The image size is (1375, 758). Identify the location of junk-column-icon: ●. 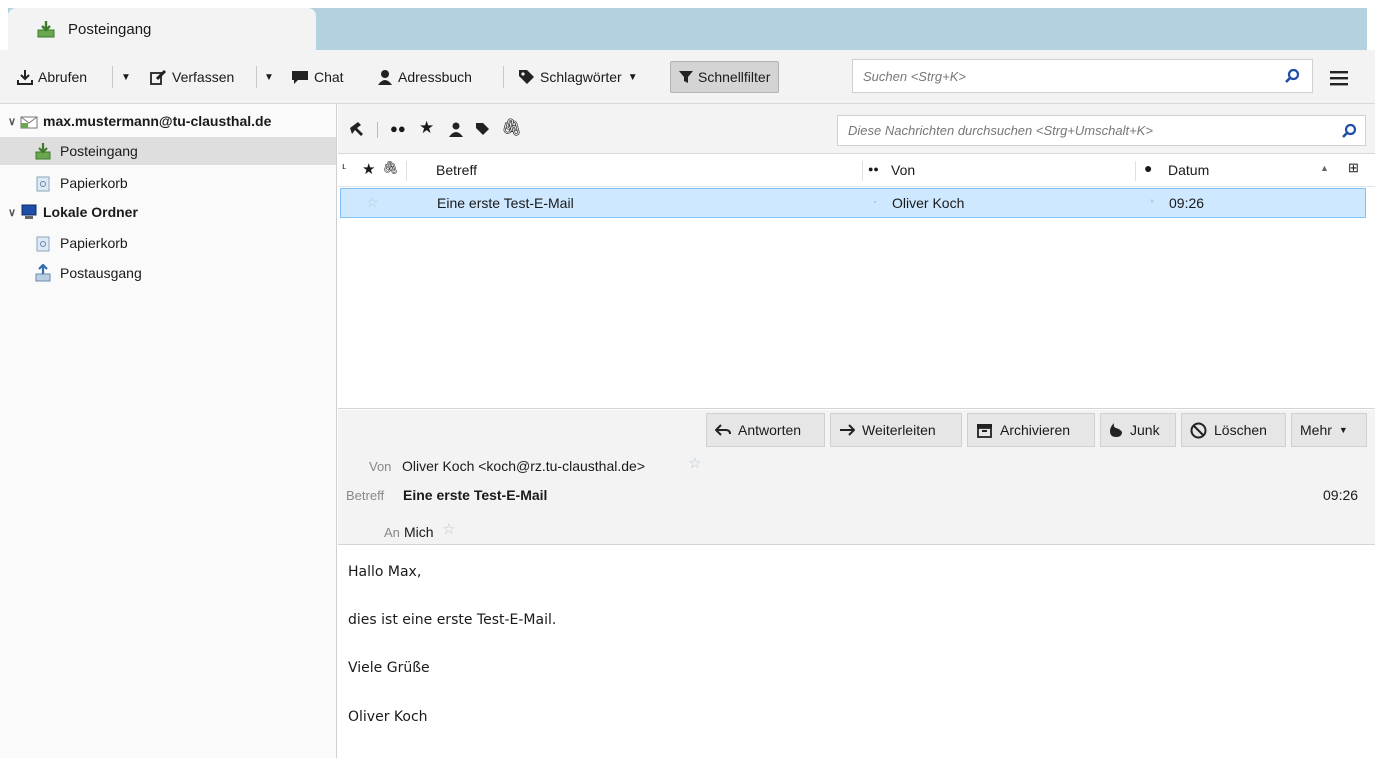
(1148, 168).